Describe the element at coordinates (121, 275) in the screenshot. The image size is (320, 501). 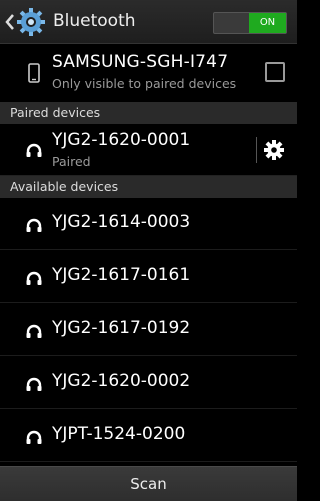
I see `available-device-name: YJG2-1617-0161` at that location.